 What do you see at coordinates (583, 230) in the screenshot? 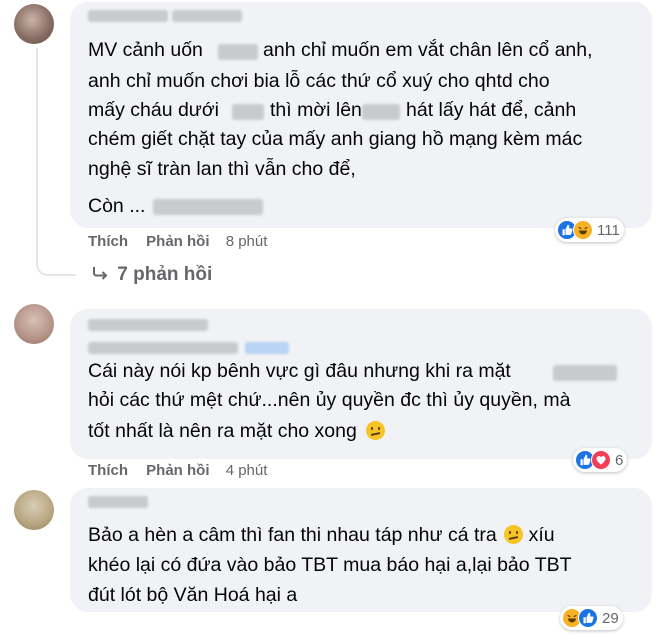
I see `haha-icon` at bounding box center [583, 230].